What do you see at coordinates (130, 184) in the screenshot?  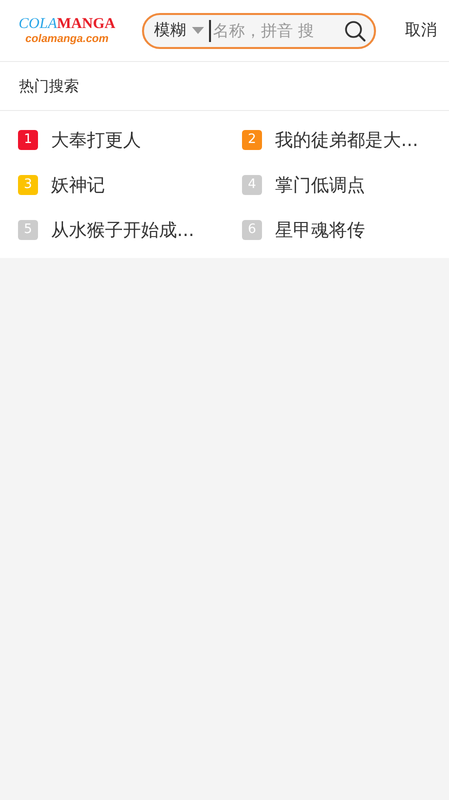 I see `hot-search-item: 3 妖神记` at bounding box center [130, 184].